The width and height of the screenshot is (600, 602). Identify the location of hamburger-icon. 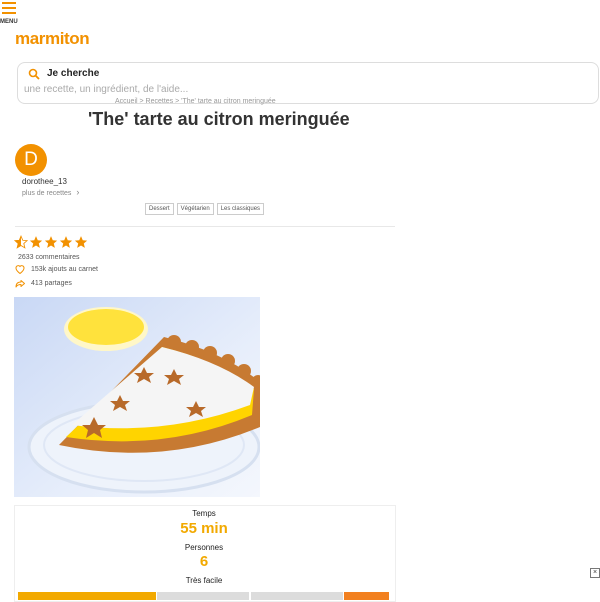
(9, 3).